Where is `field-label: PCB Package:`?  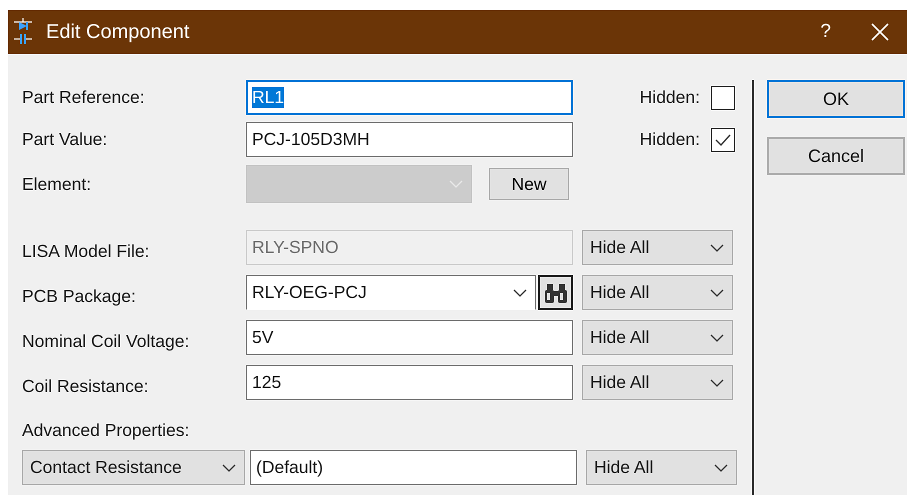
field-label: PCB Package: is located at coordinates (79, 296).